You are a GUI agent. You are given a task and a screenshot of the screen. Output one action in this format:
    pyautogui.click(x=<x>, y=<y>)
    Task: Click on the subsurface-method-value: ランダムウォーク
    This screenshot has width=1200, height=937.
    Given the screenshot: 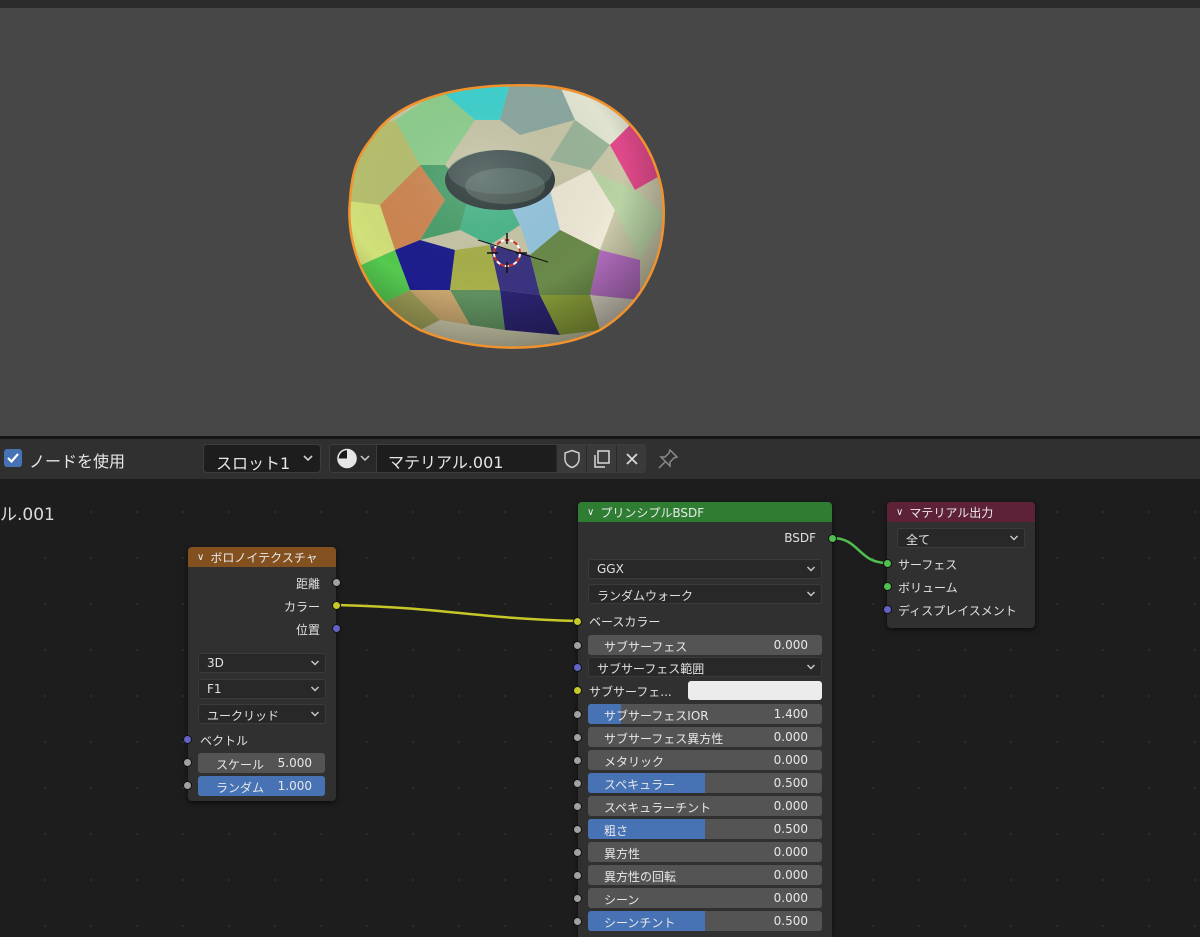 What is the action you would take?
    pyautogui.click(x=645, y=596)
    